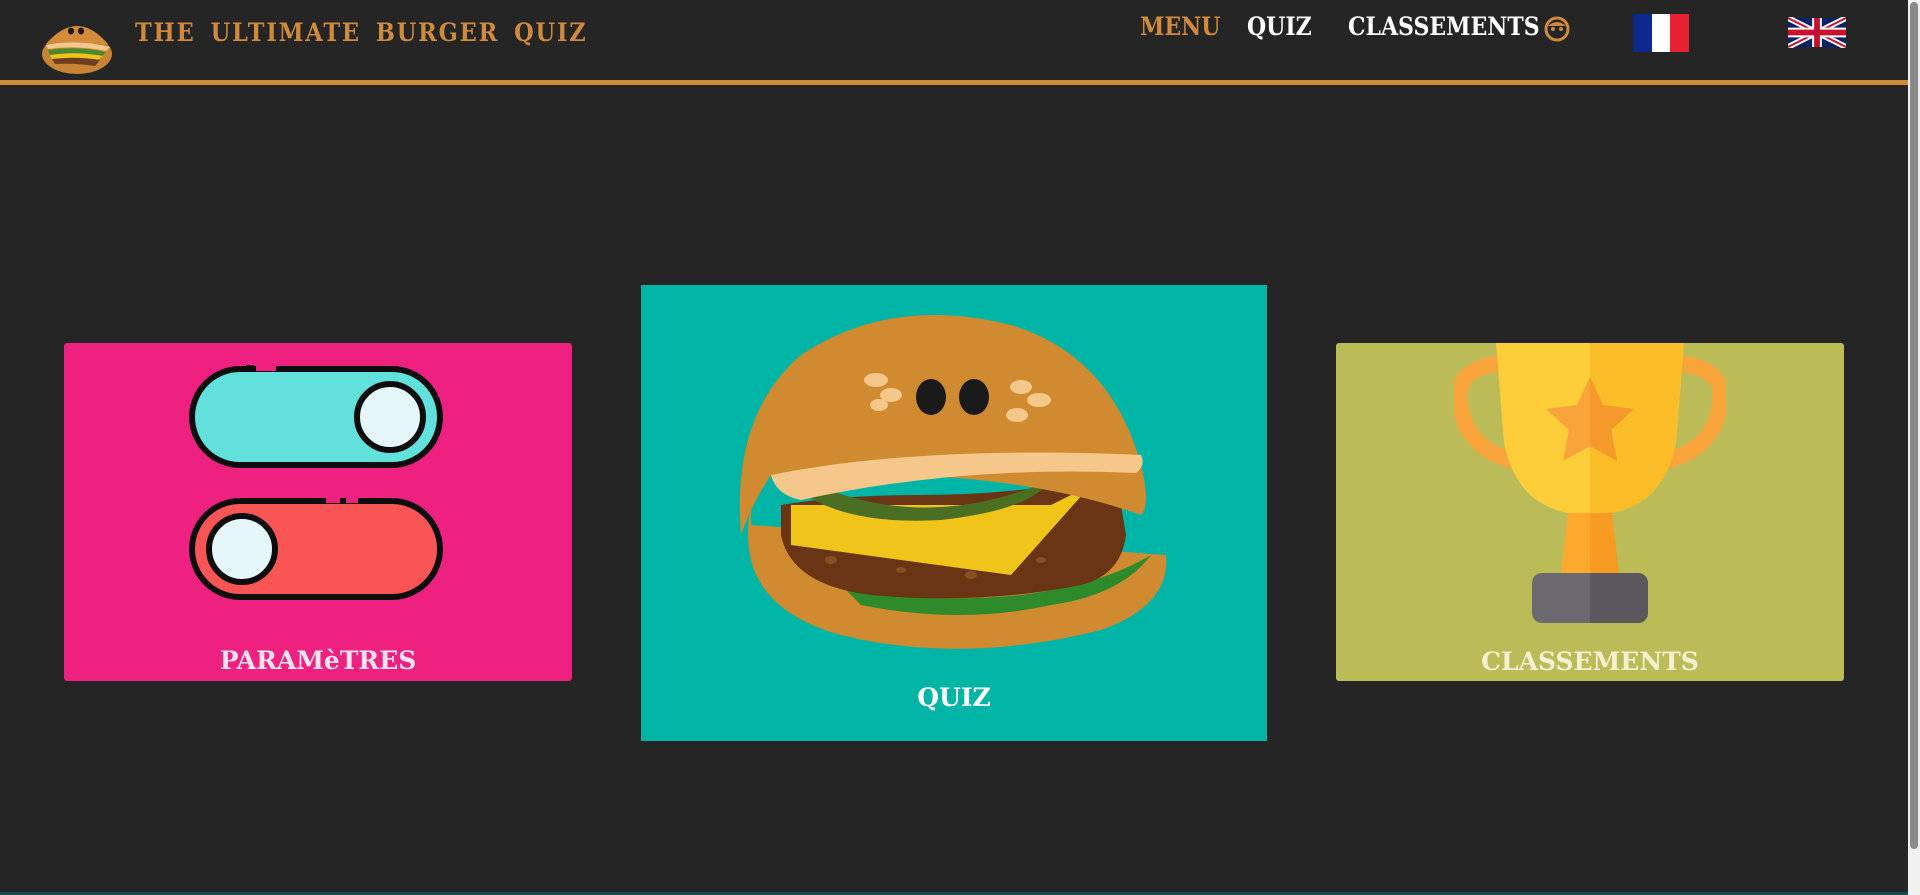  Describe the element at coordinates (1279, 26) in the screenshot. I see `nav-quiz-link: QUIZ` at that location.